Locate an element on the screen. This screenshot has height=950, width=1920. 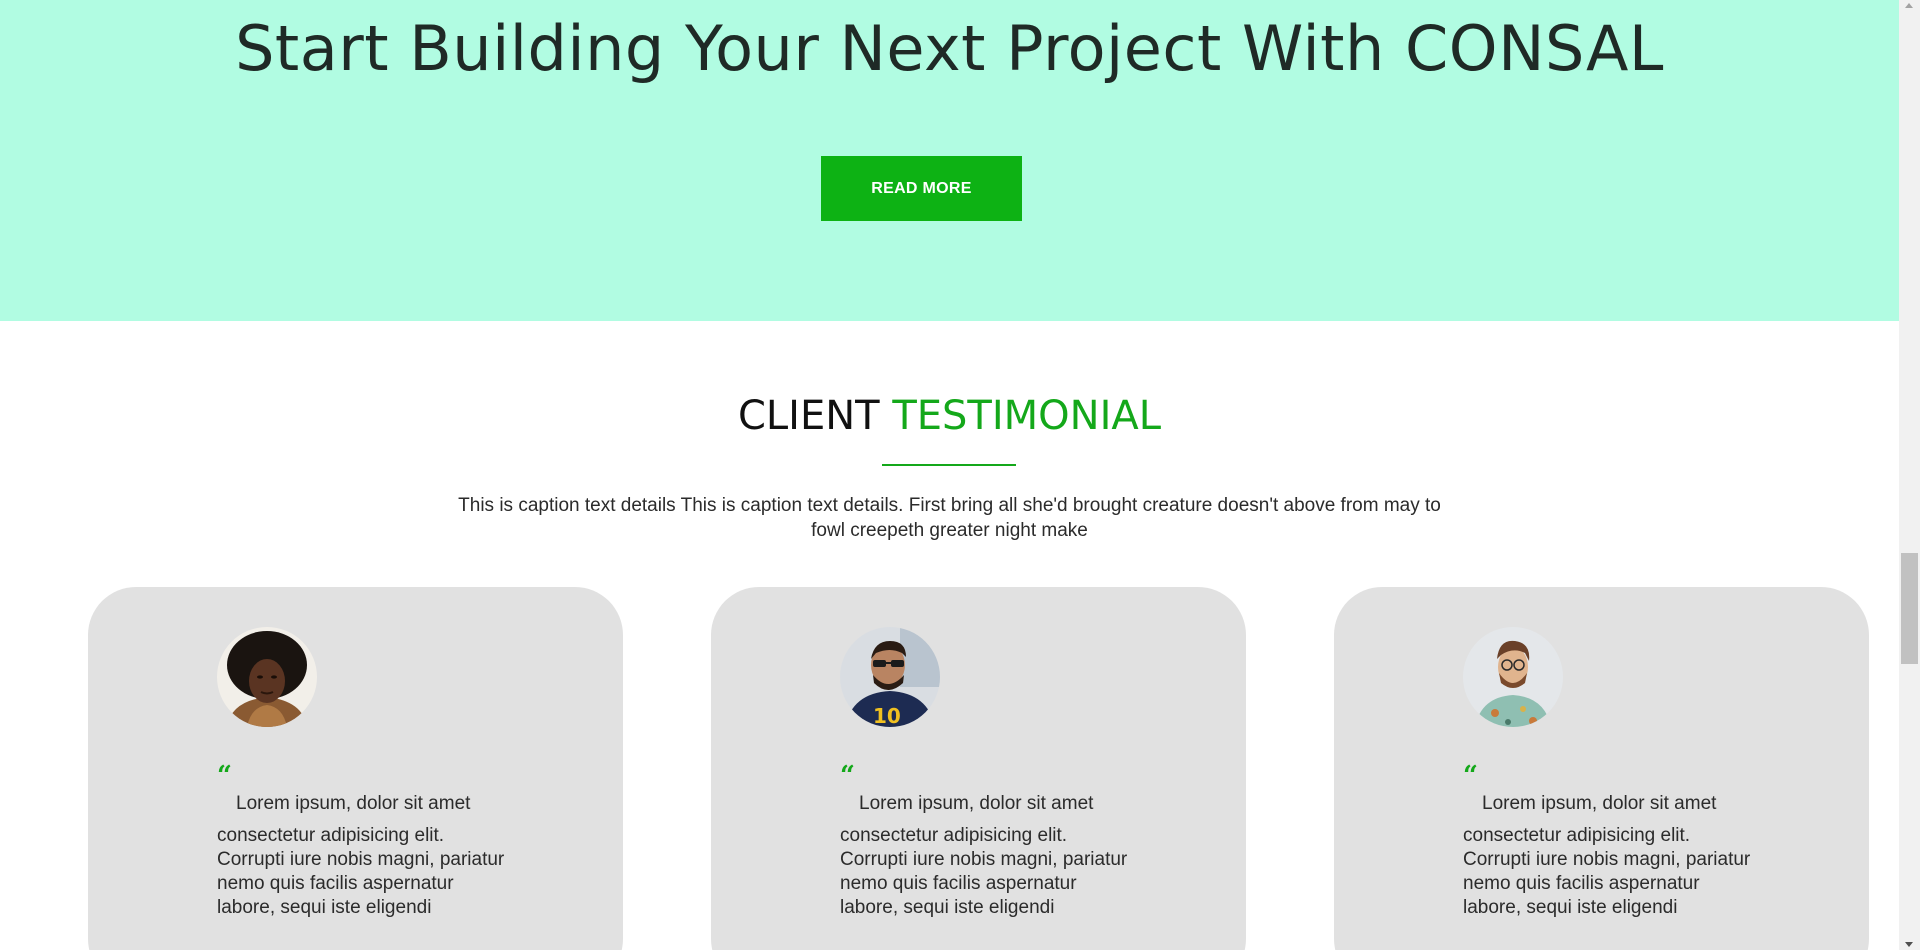
scrollbar-thumb is located at coordinates (1909, 608).